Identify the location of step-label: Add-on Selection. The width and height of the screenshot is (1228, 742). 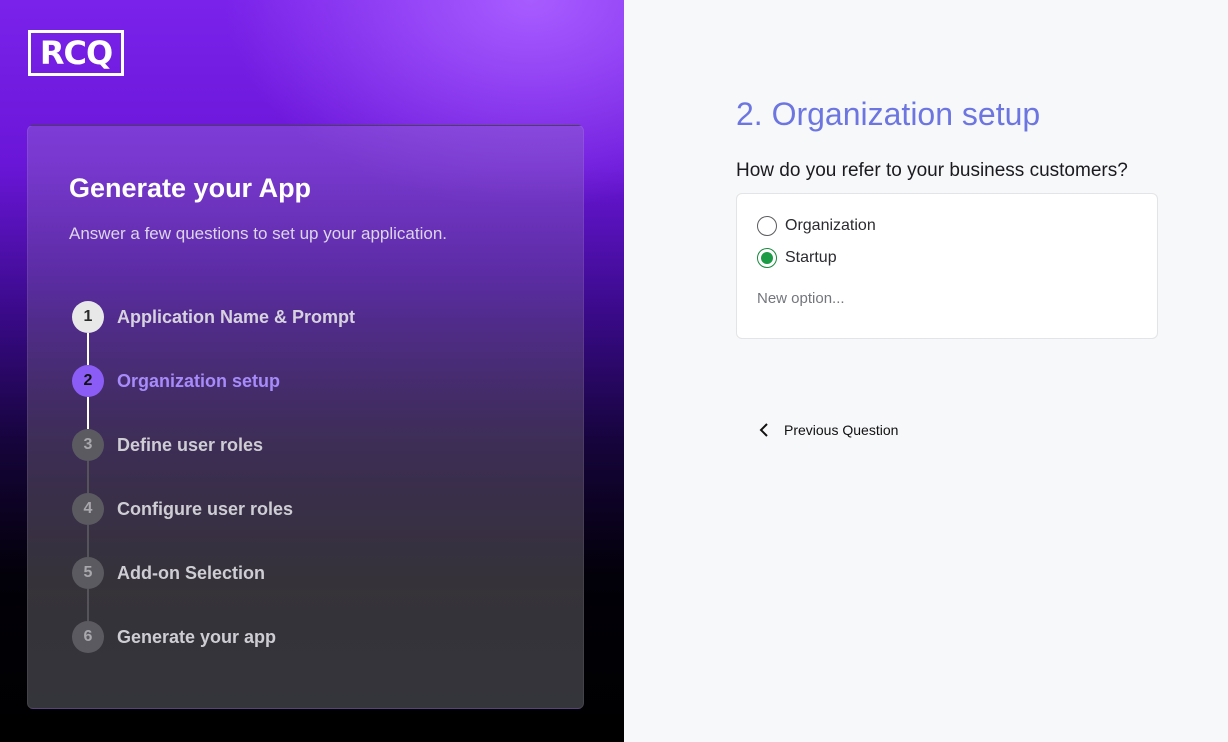
(191, 572).